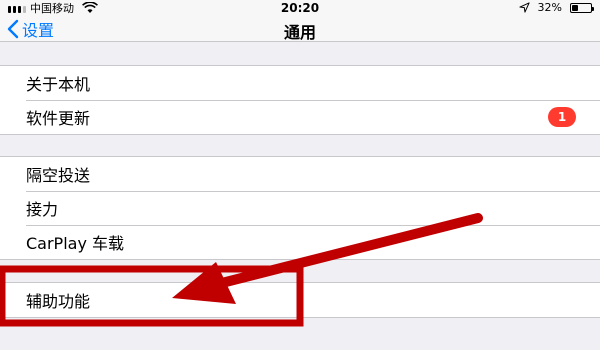 This screenshot has width=600, height=350. I want to click on status-time: 20:20, so click(300, 8).